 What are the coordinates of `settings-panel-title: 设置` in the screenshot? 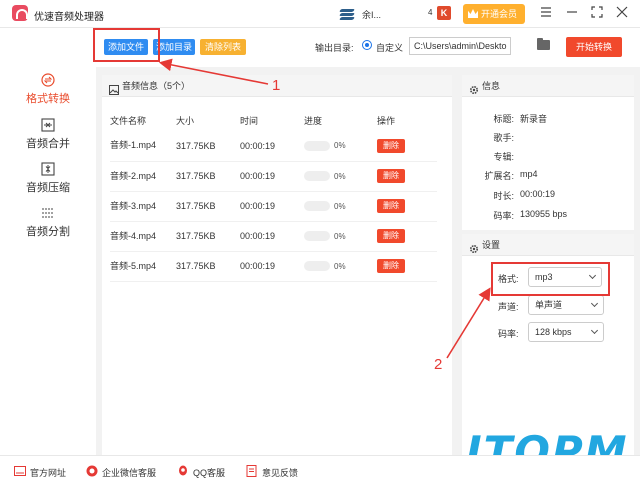 It's located at (491, 245).